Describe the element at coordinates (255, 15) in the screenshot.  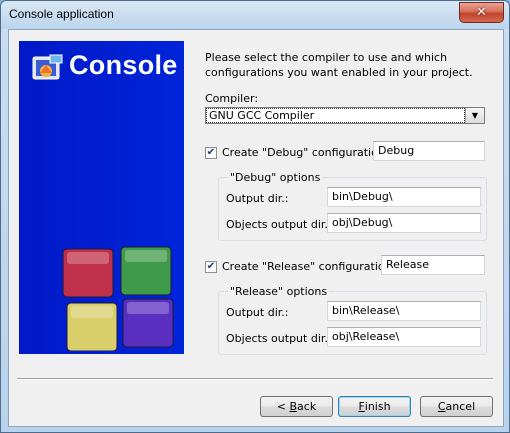
I see `title-bar: Console application ✕` at that location.